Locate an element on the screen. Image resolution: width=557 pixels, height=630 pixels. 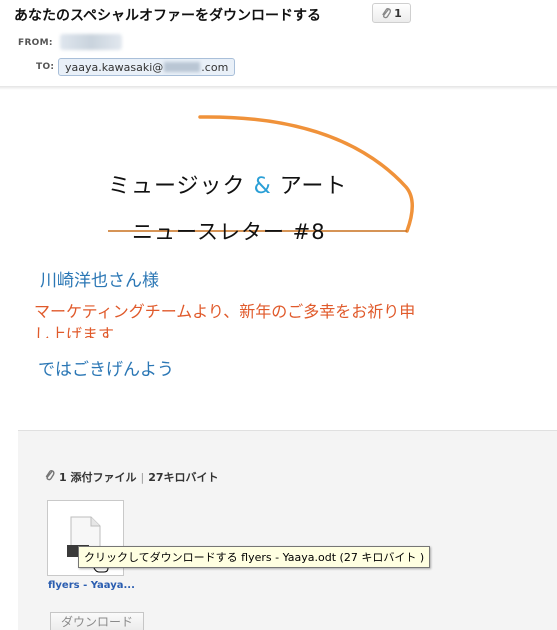
download-button: ダウンロード is located at coordinates (97, 621).